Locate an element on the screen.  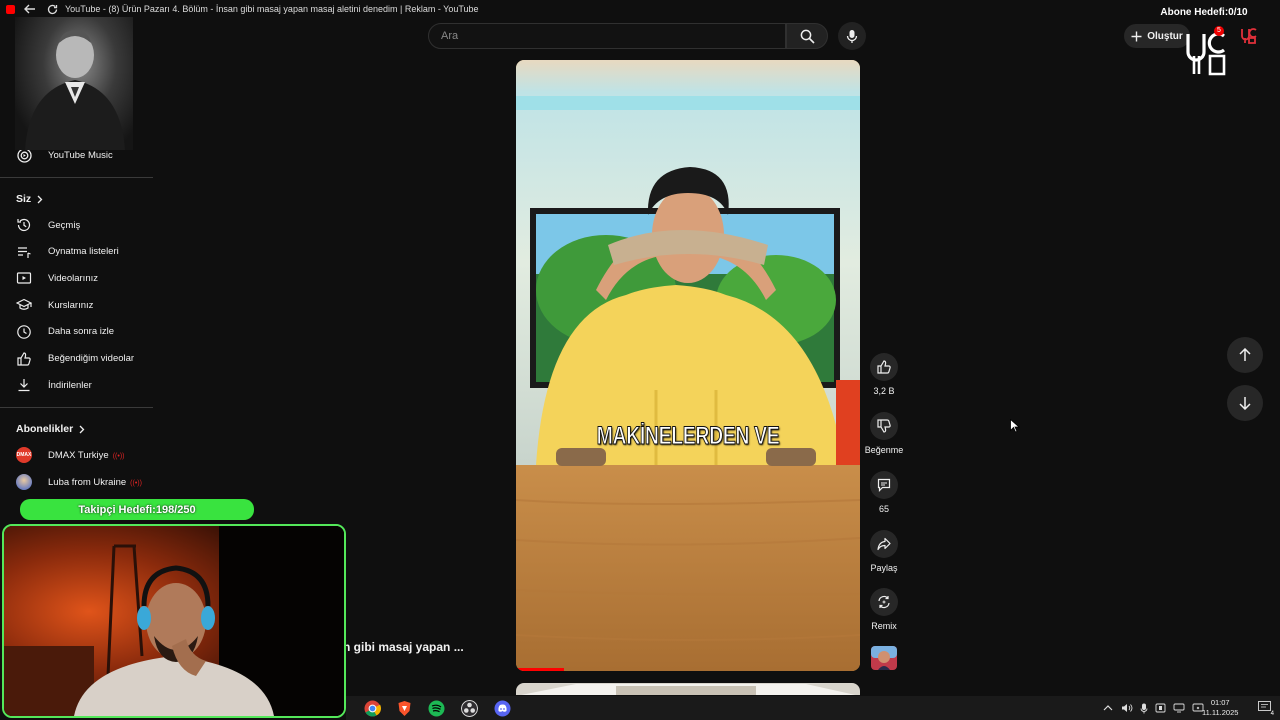
windows-taskbar: 4 01:07 11.11.2025 is located at coordinates (813, 708).